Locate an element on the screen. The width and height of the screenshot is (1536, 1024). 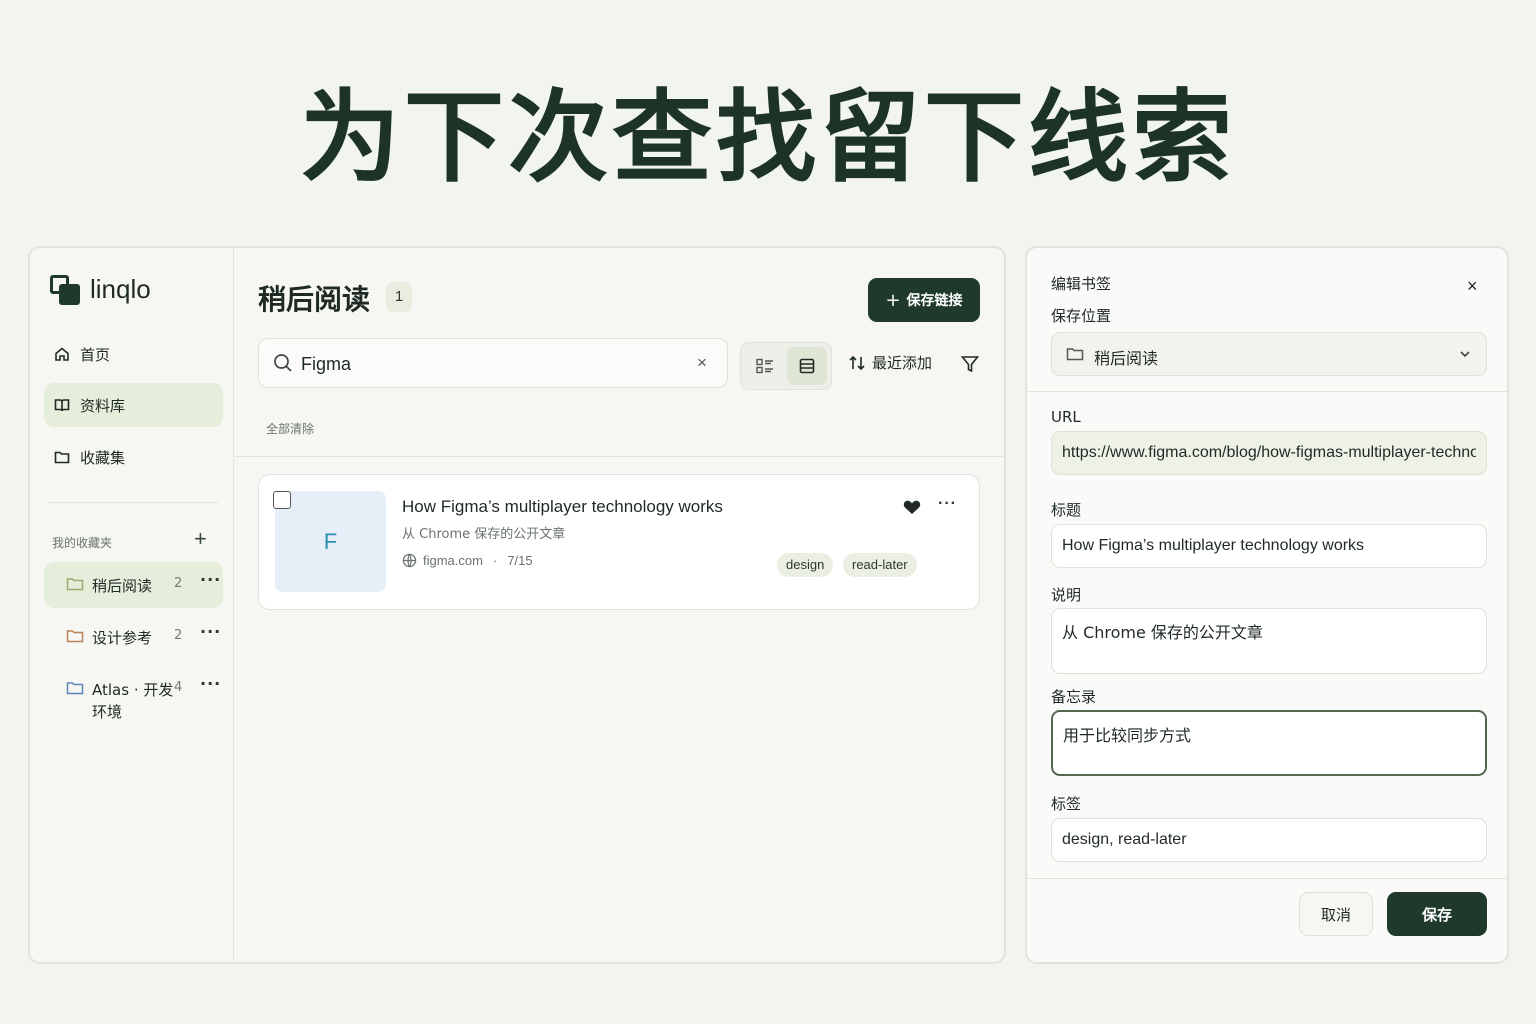
sidebar-divider is located at coordinates (133, 502).